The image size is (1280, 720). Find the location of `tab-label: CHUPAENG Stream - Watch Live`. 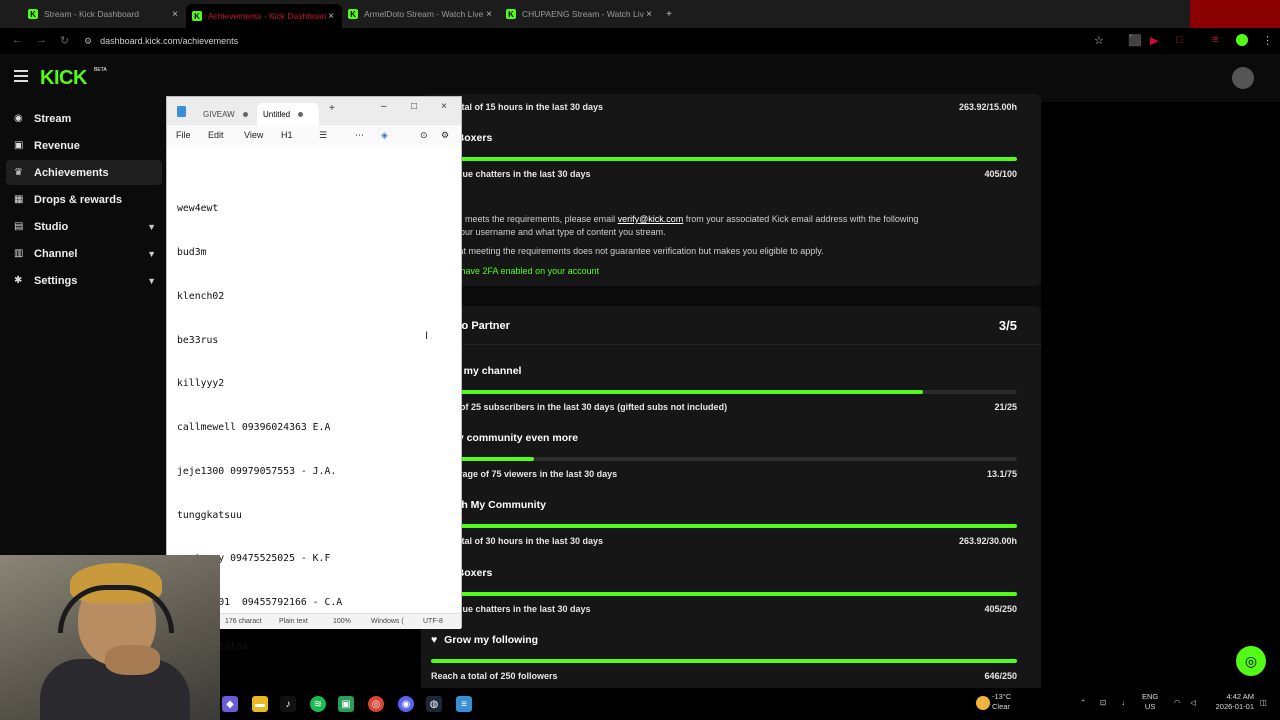

tab-label: CHUPAENG Stream - Watch Live is located at coordinates (583, 14).